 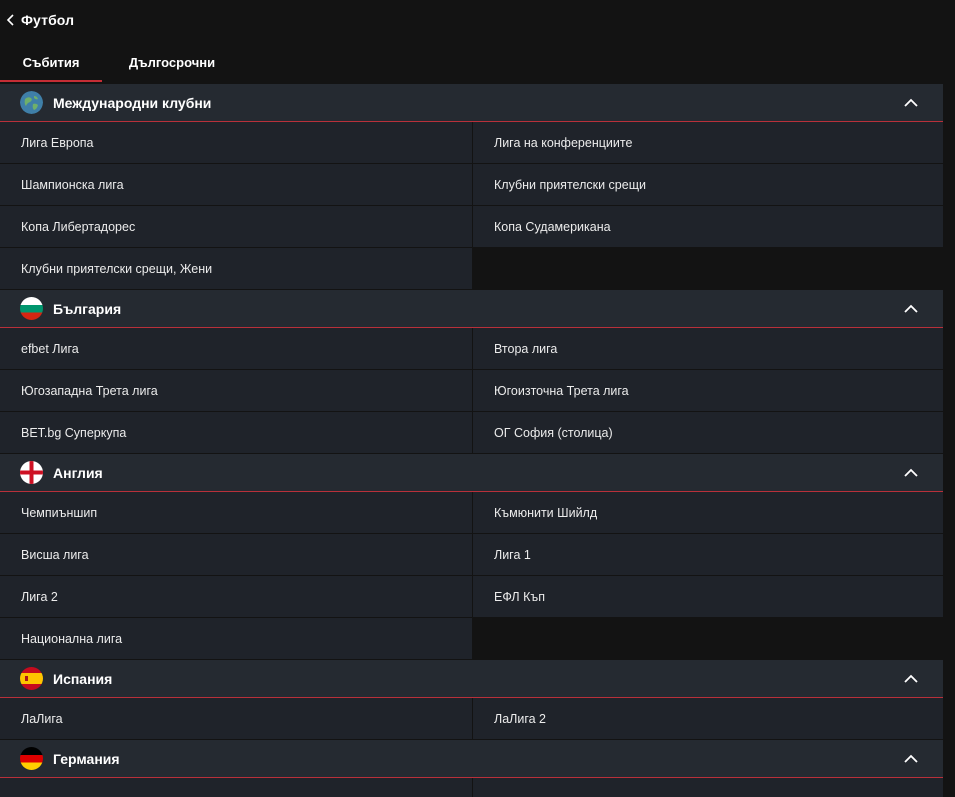 I want to click on league-item: Лига 1, so click(x=707, y=555).